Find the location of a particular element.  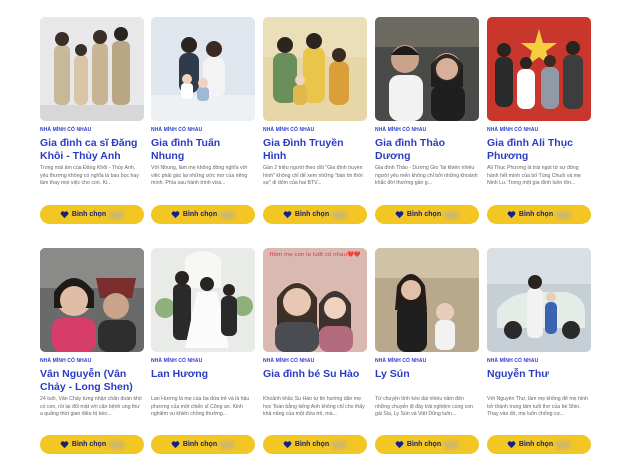

family-photo: Hôm mẹ con lo lướt có nhau❤️❤️ is located at coordinates (315, 300).